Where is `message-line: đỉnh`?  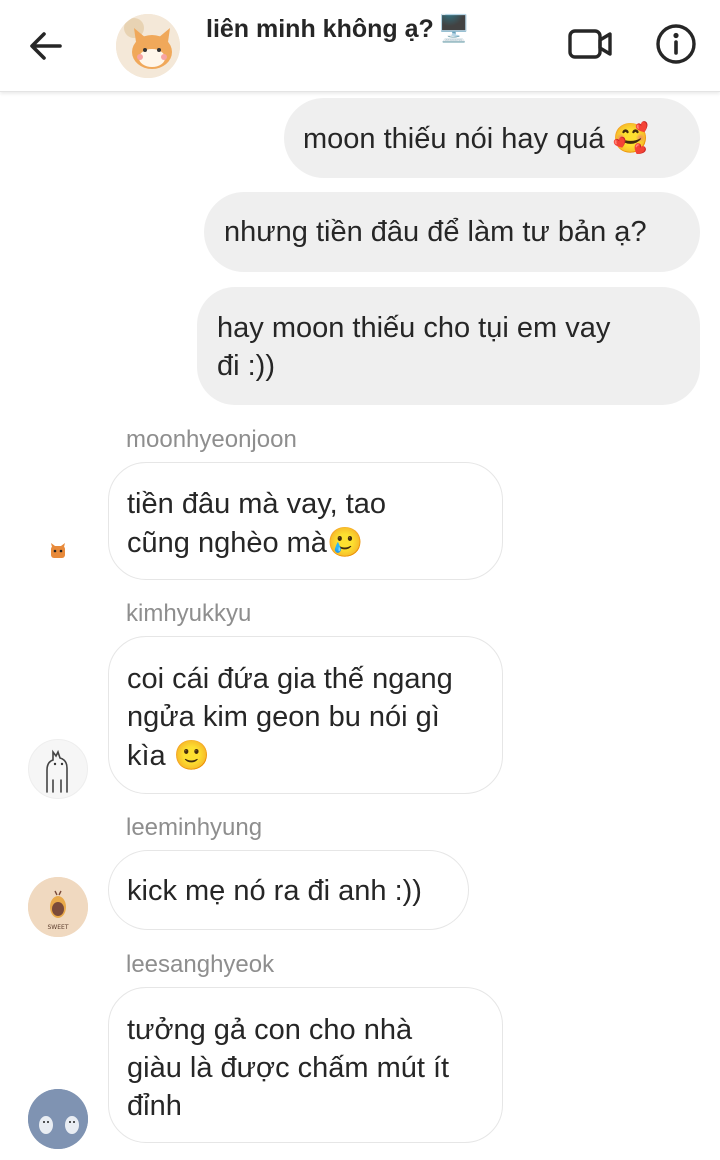
message-line: đỉnh is located at coordinates (154, 1106).